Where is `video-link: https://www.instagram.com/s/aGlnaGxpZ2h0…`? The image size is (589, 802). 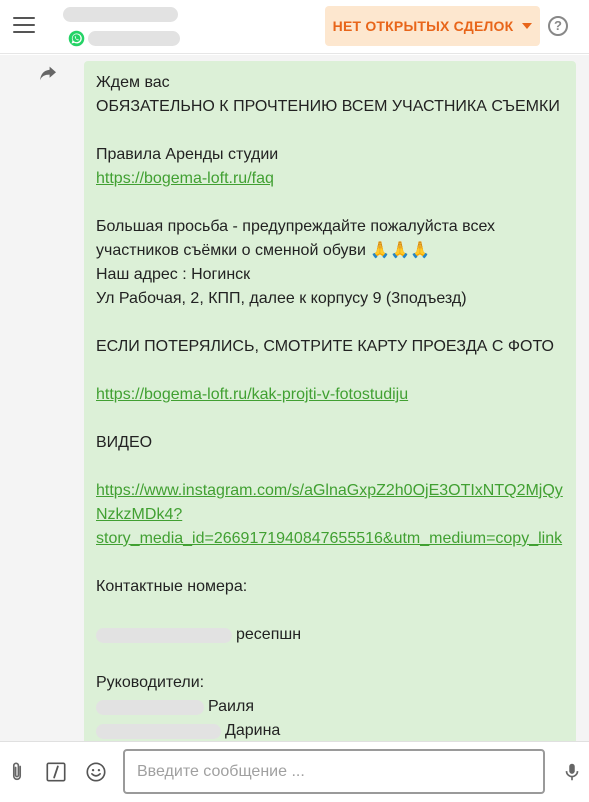 video-link: https://www.instagram.com/s/aGlnaGxpZ2h0… is located at coordinates (330, 515).